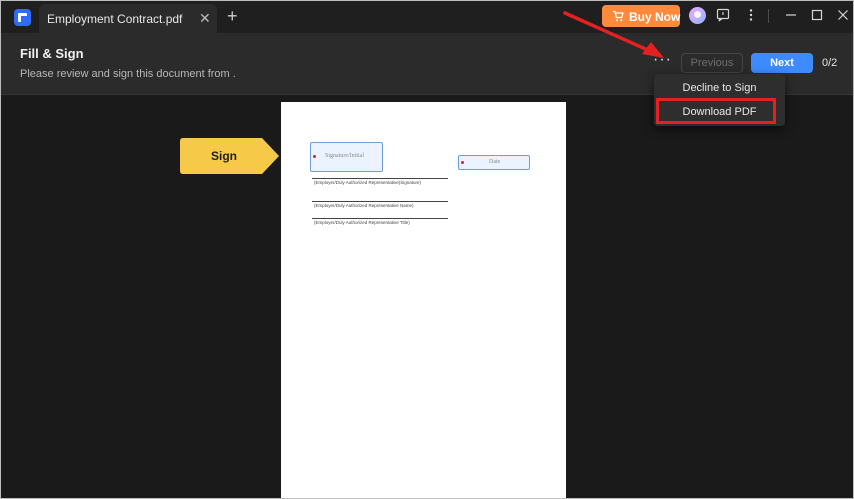 The width and height of the screenshot is (854, 499). Describe the element at coordinates (427, 17) in the screenshot. I see `title-bar: Employment Contract.pdf ✕ + Buy Now` at that location.